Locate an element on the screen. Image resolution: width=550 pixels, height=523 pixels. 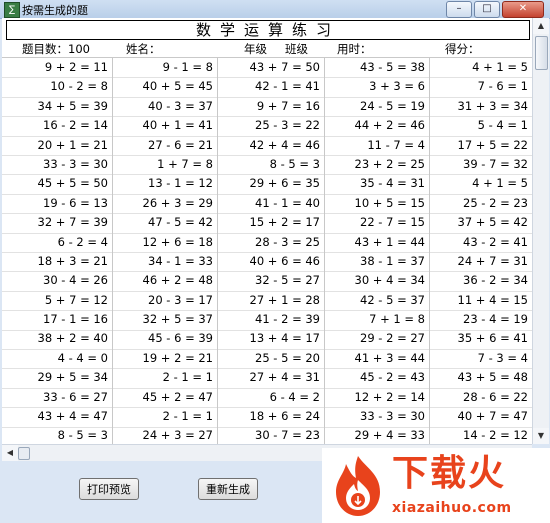
vertical-scroll-thumb is located at coordinates (541, 53).